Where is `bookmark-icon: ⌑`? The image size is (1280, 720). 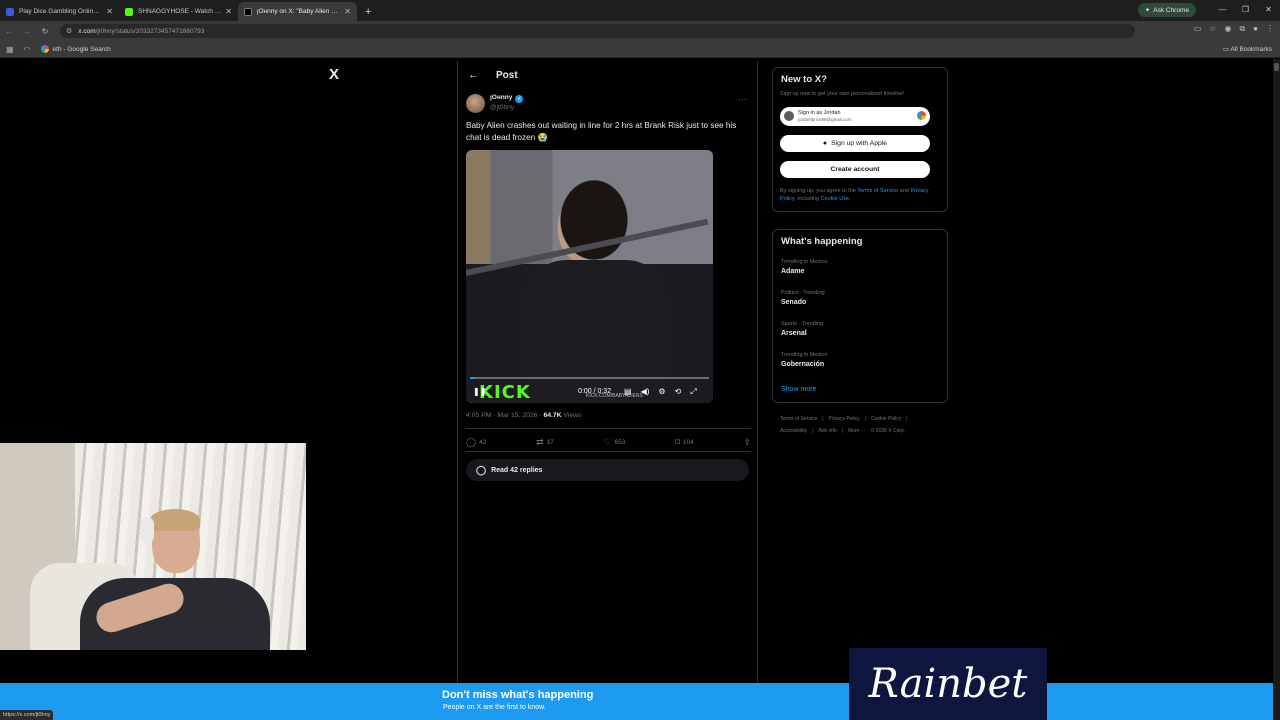
bookmark-icon: ⌑ is located at coordinates (677, 442).